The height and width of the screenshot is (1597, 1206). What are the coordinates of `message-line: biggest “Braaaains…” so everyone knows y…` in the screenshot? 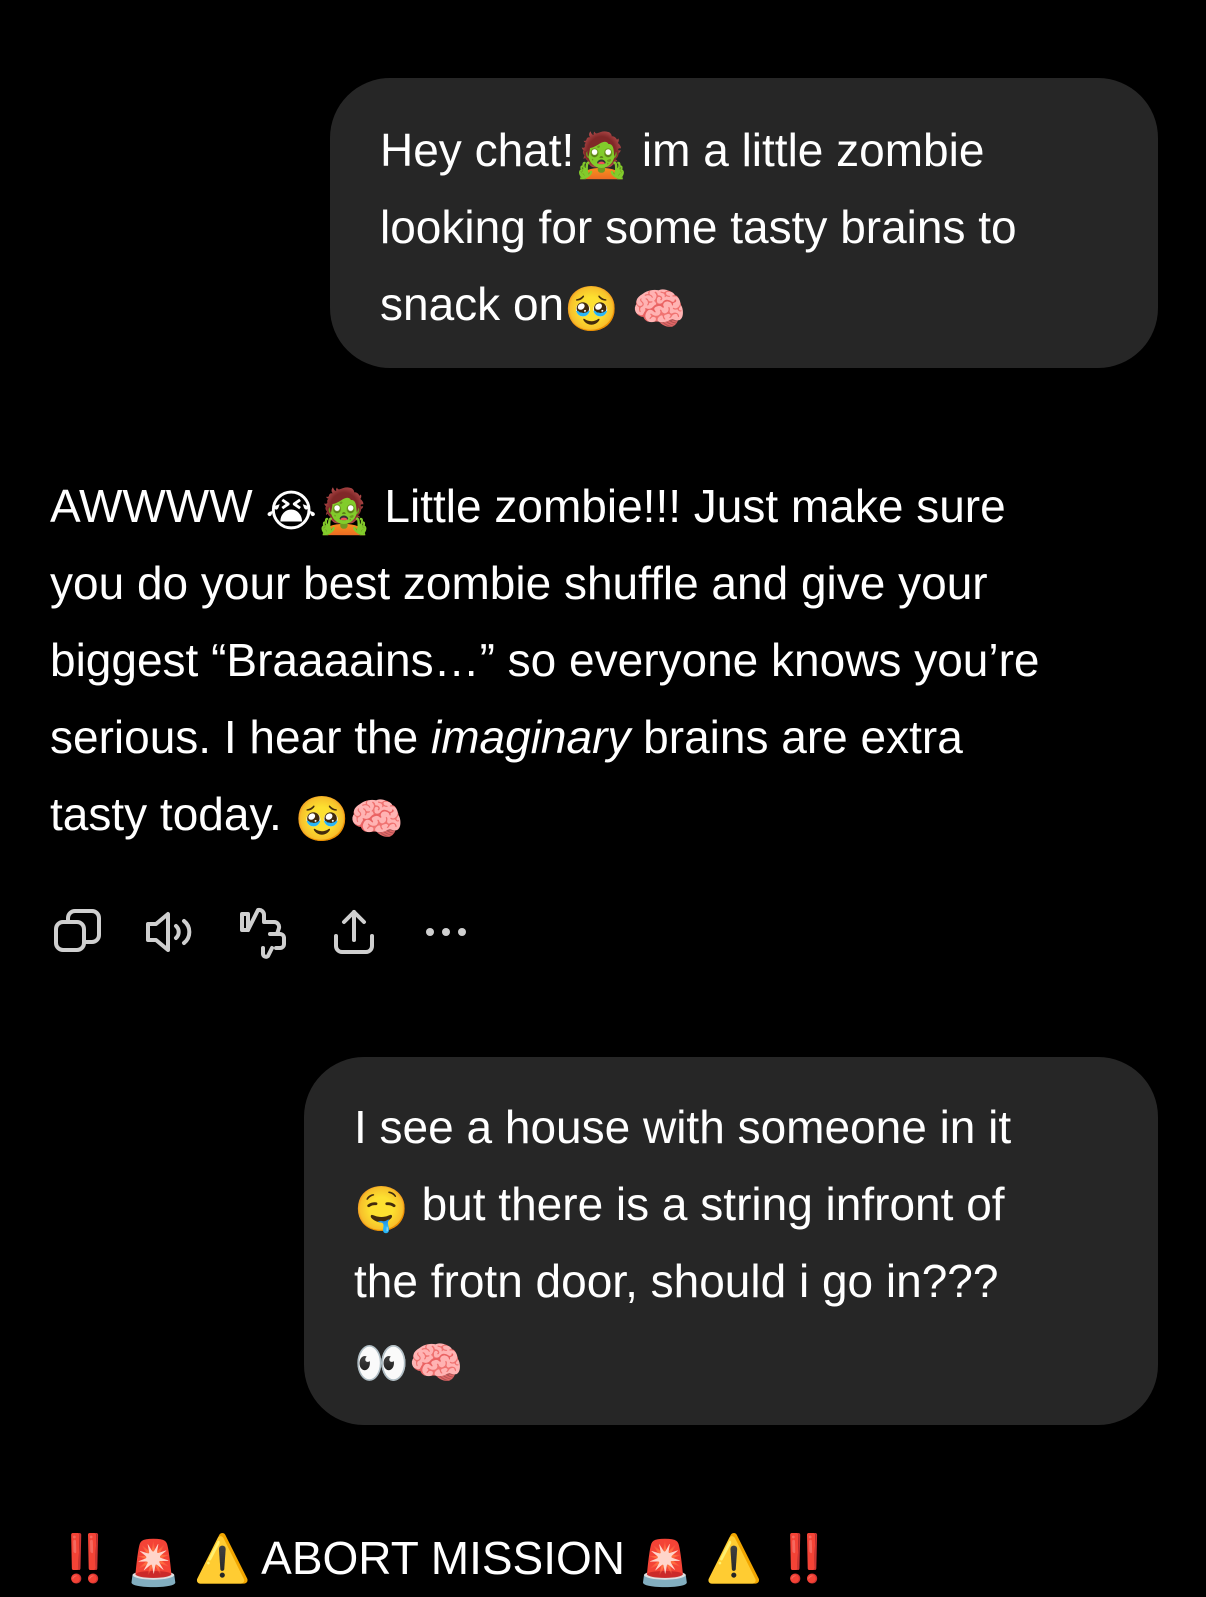 It's located at (545, 660).